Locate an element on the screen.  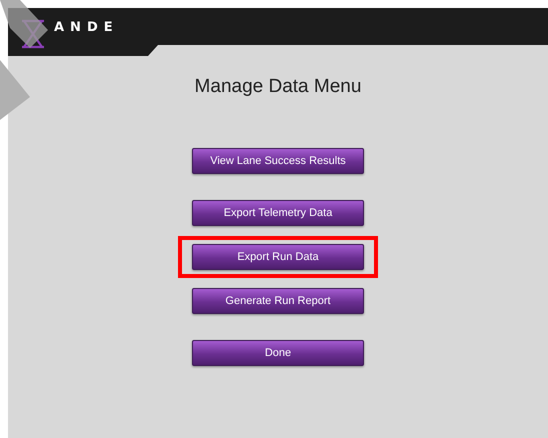
menu-button: Done is located at coordinates (278, 353).